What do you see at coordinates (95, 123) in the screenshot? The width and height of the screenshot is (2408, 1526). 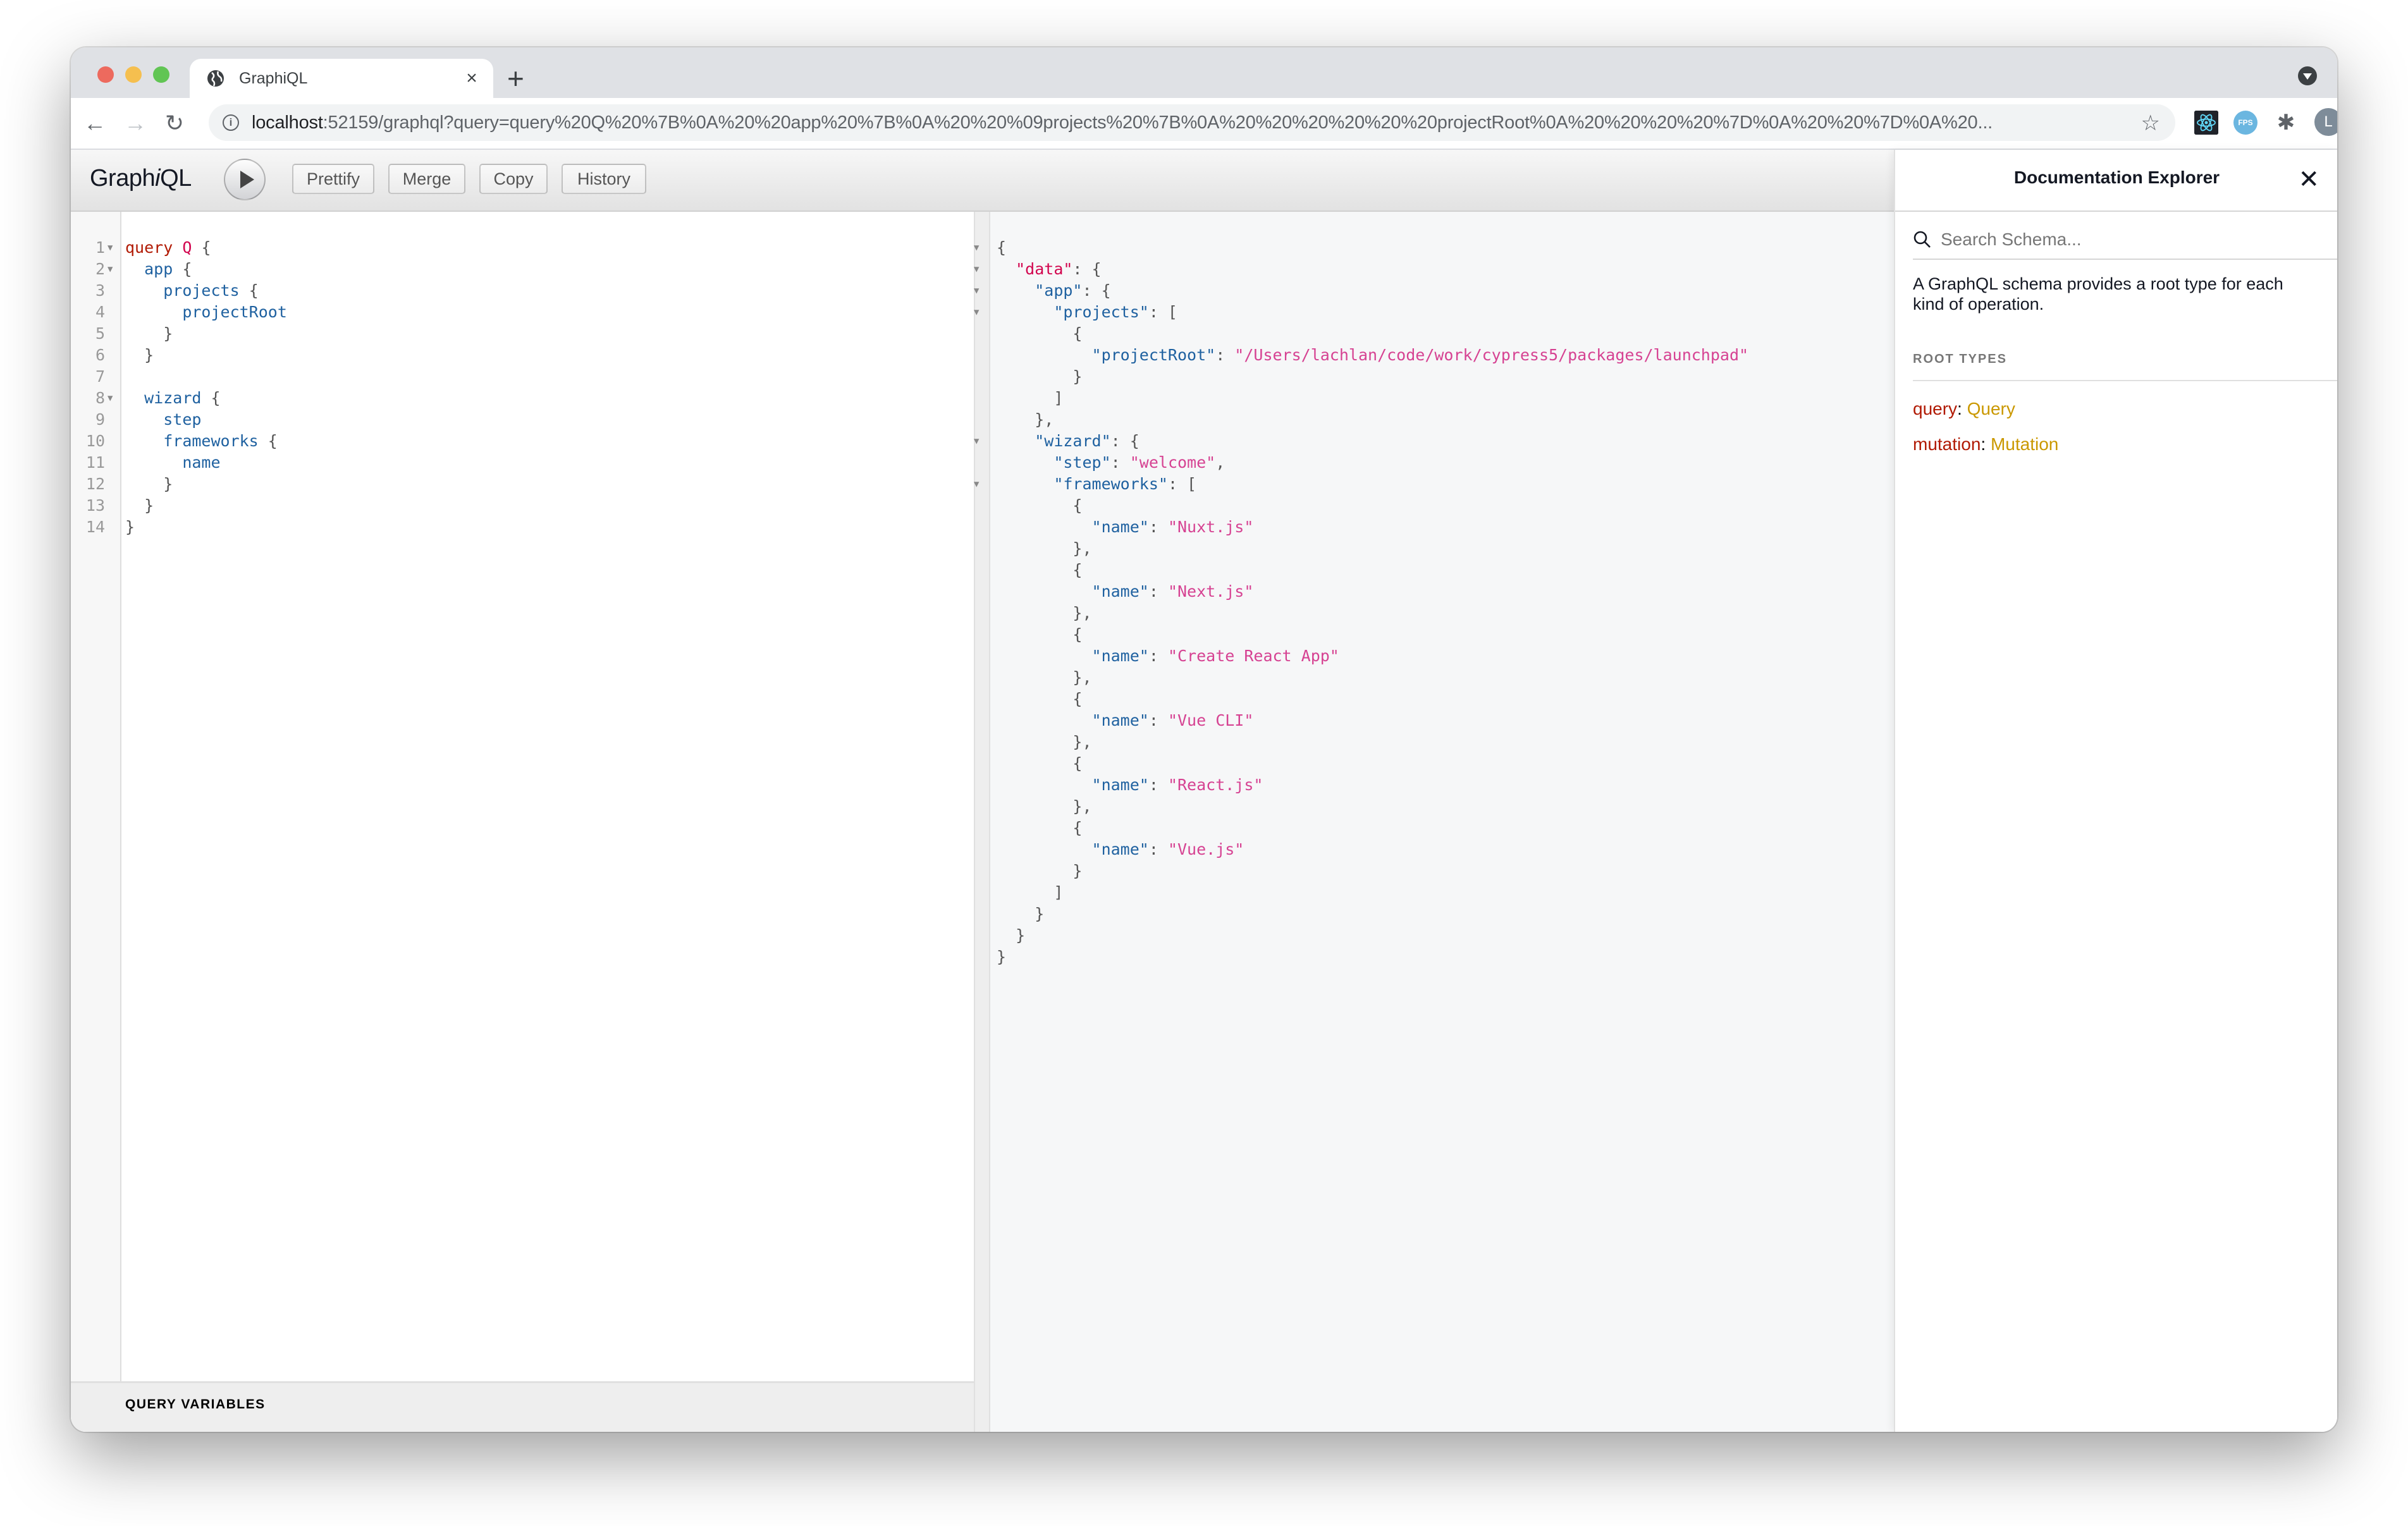 I see `back-arrow-icon: ←` at bounding box center [95, 123].